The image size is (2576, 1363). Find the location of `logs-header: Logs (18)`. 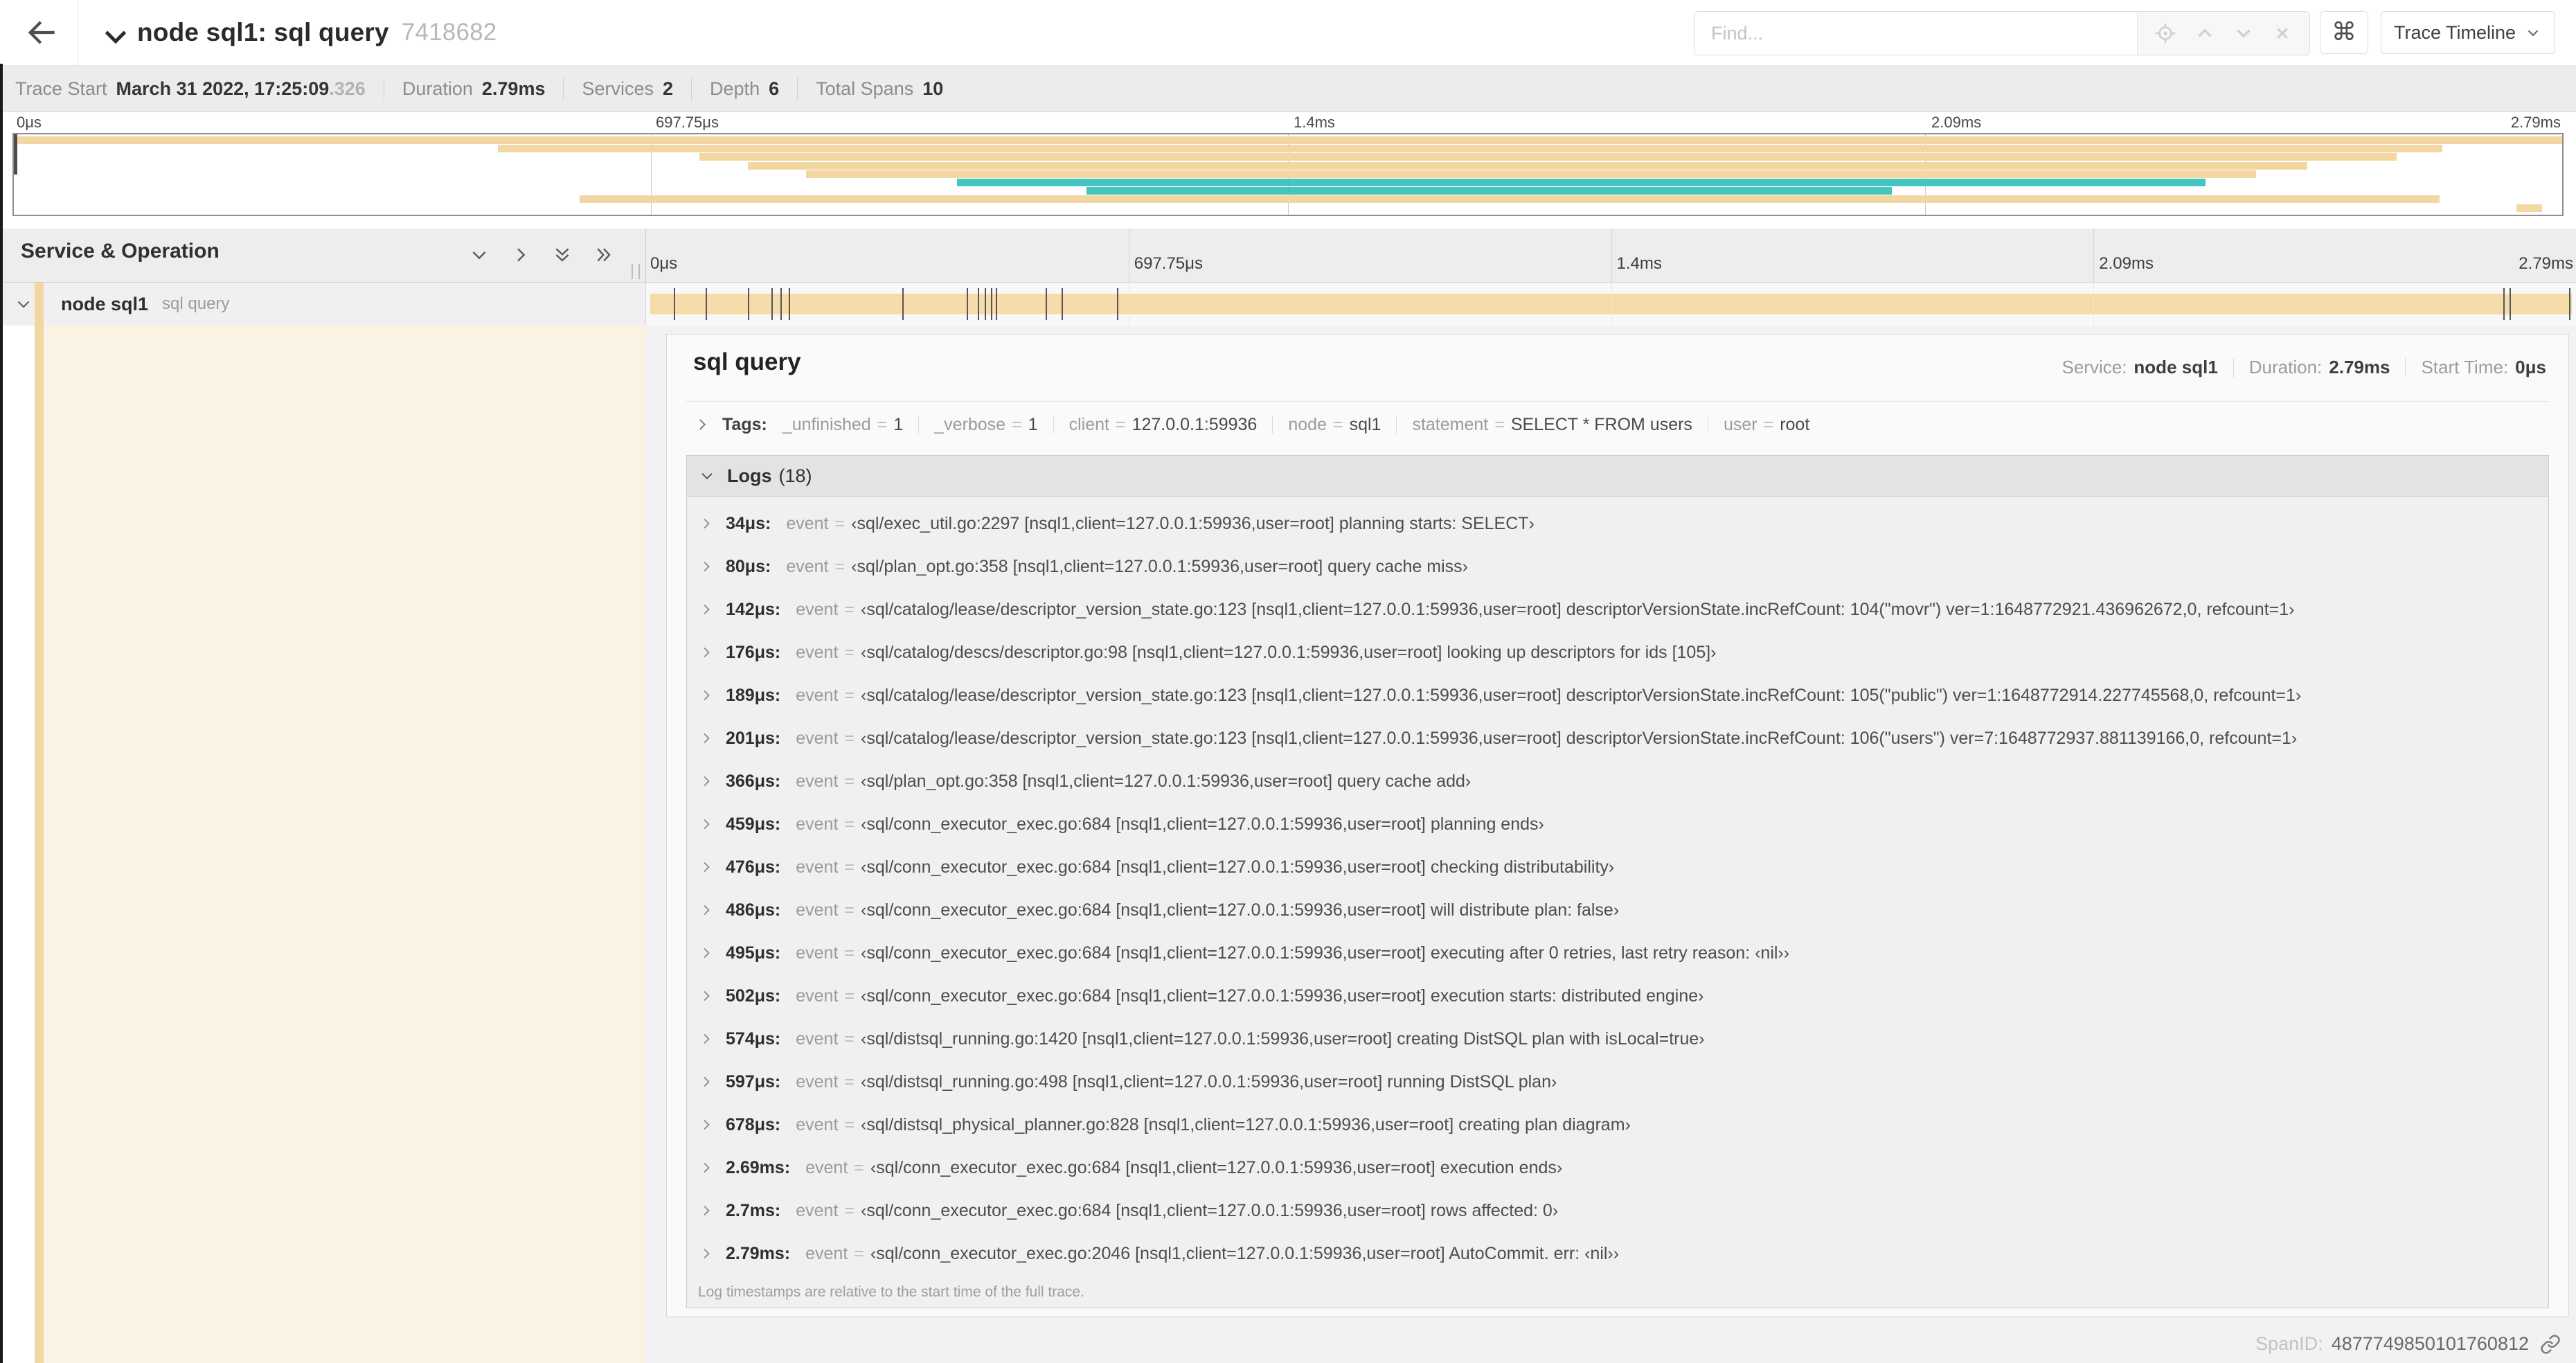

logs-header: Logs (18) is located at coordinates (1618, 477).